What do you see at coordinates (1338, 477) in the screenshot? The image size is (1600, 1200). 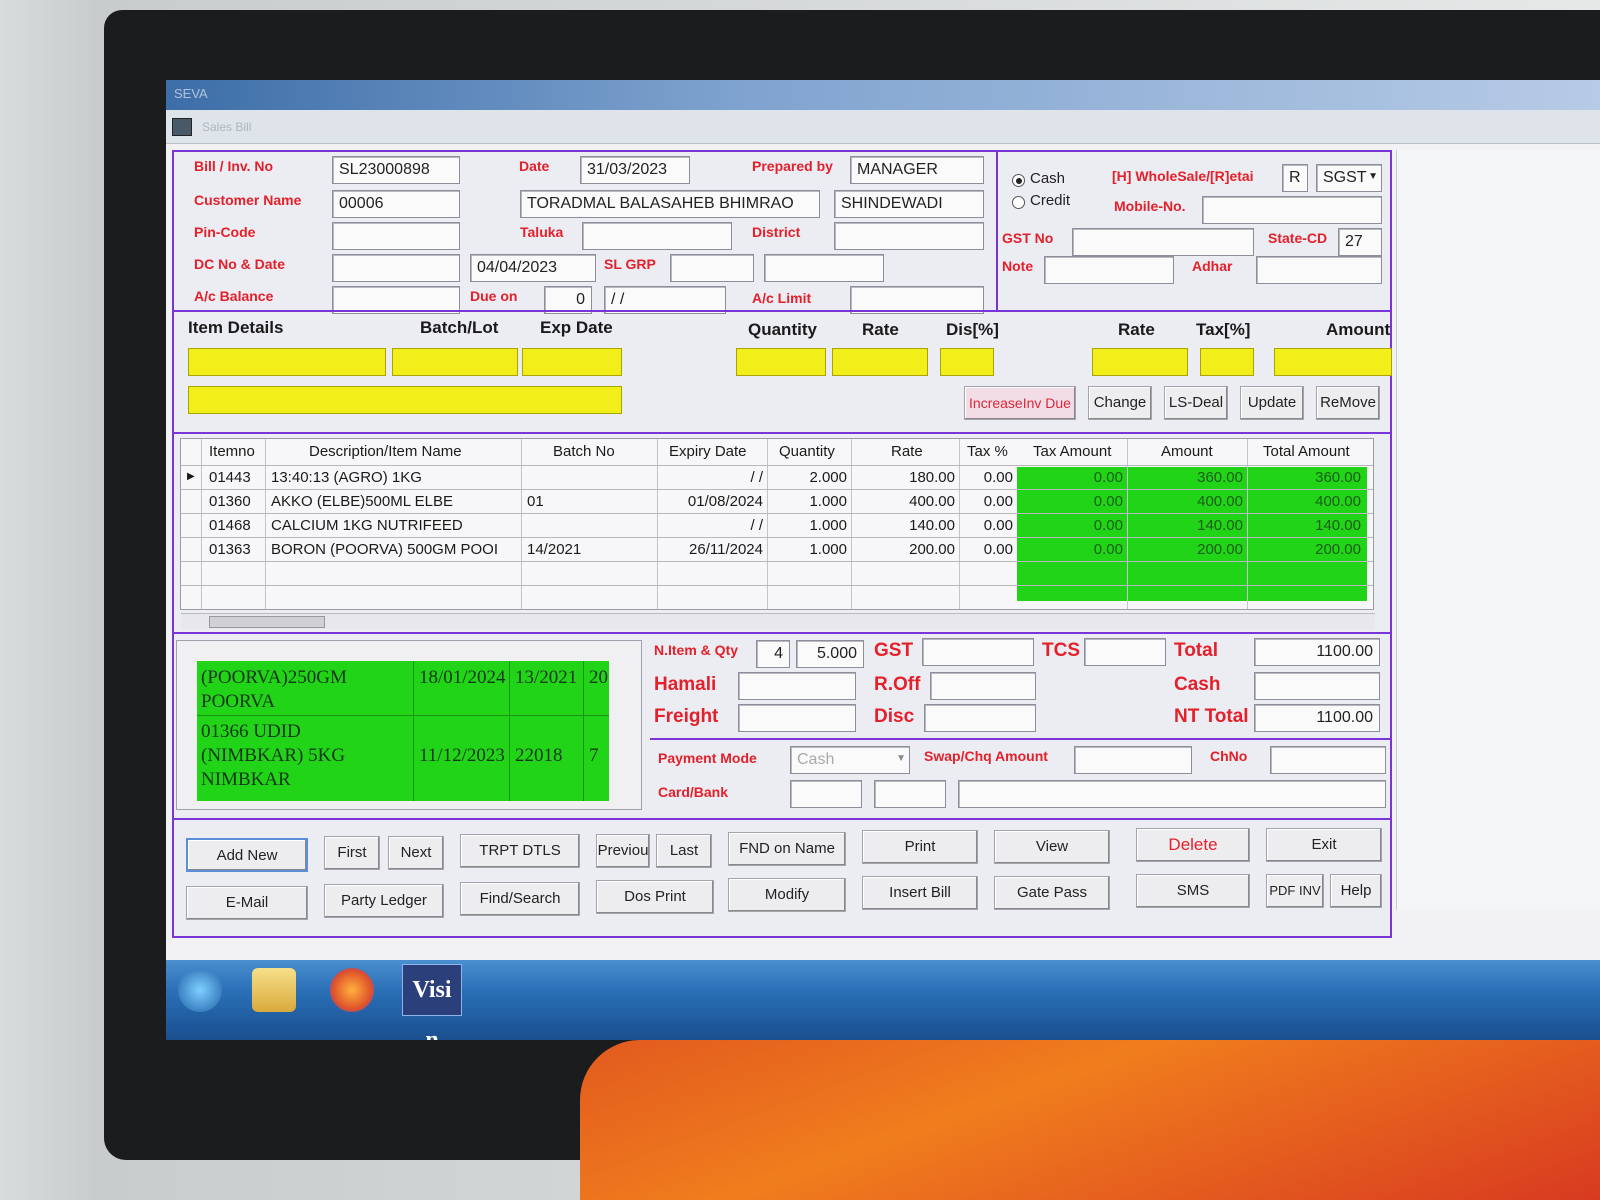 I see `cell-total-amount: 360.00` at bounding box center [1338, 477].